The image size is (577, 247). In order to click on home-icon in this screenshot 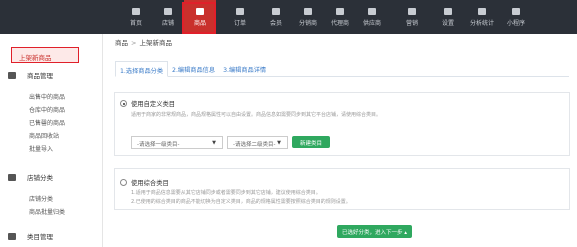, I will do `click(136, 11)`.